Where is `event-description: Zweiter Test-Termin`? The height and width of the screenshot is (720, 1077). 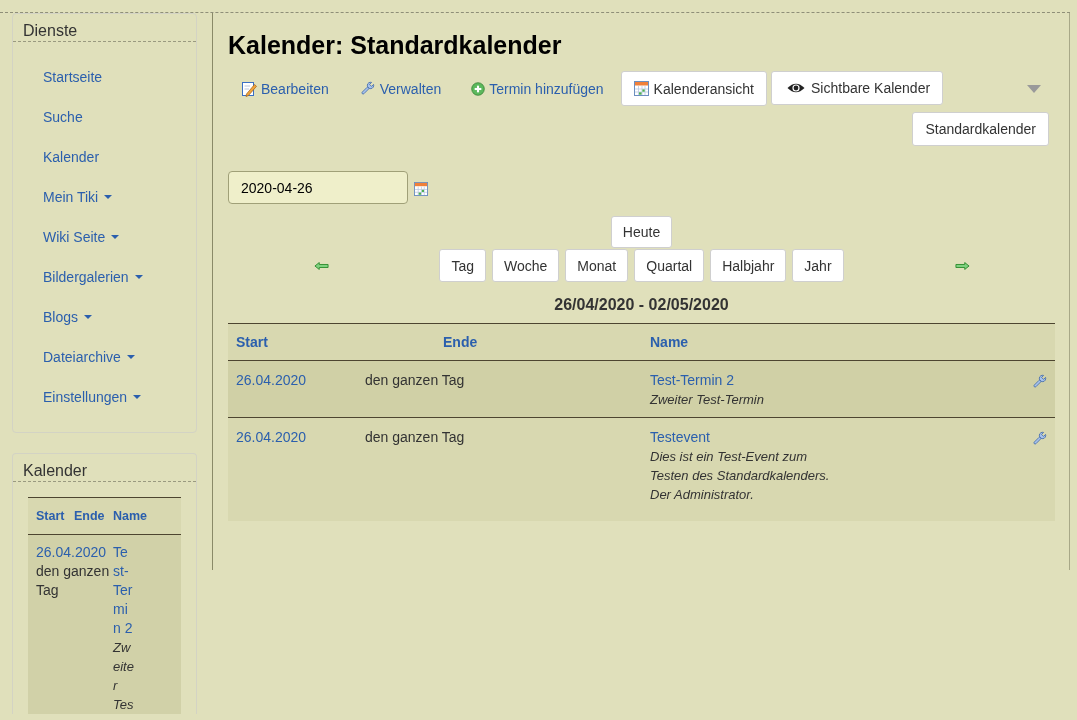 event-description: Zweiter Test-Termin is located at coordinates (707, 400).